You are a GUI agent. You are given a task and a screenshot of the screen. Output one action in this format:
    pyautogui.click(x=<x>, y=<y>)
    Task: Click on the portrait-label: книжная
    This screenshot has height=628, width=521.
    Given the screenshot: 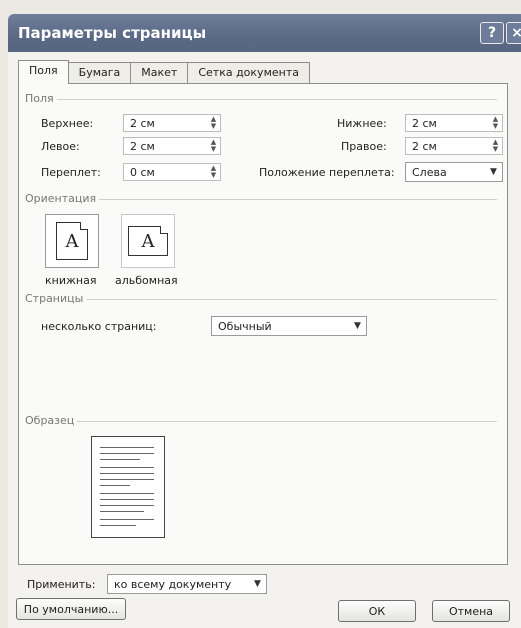 What is the action you would take?
    pyautogui.click(x=71, y=280)
    